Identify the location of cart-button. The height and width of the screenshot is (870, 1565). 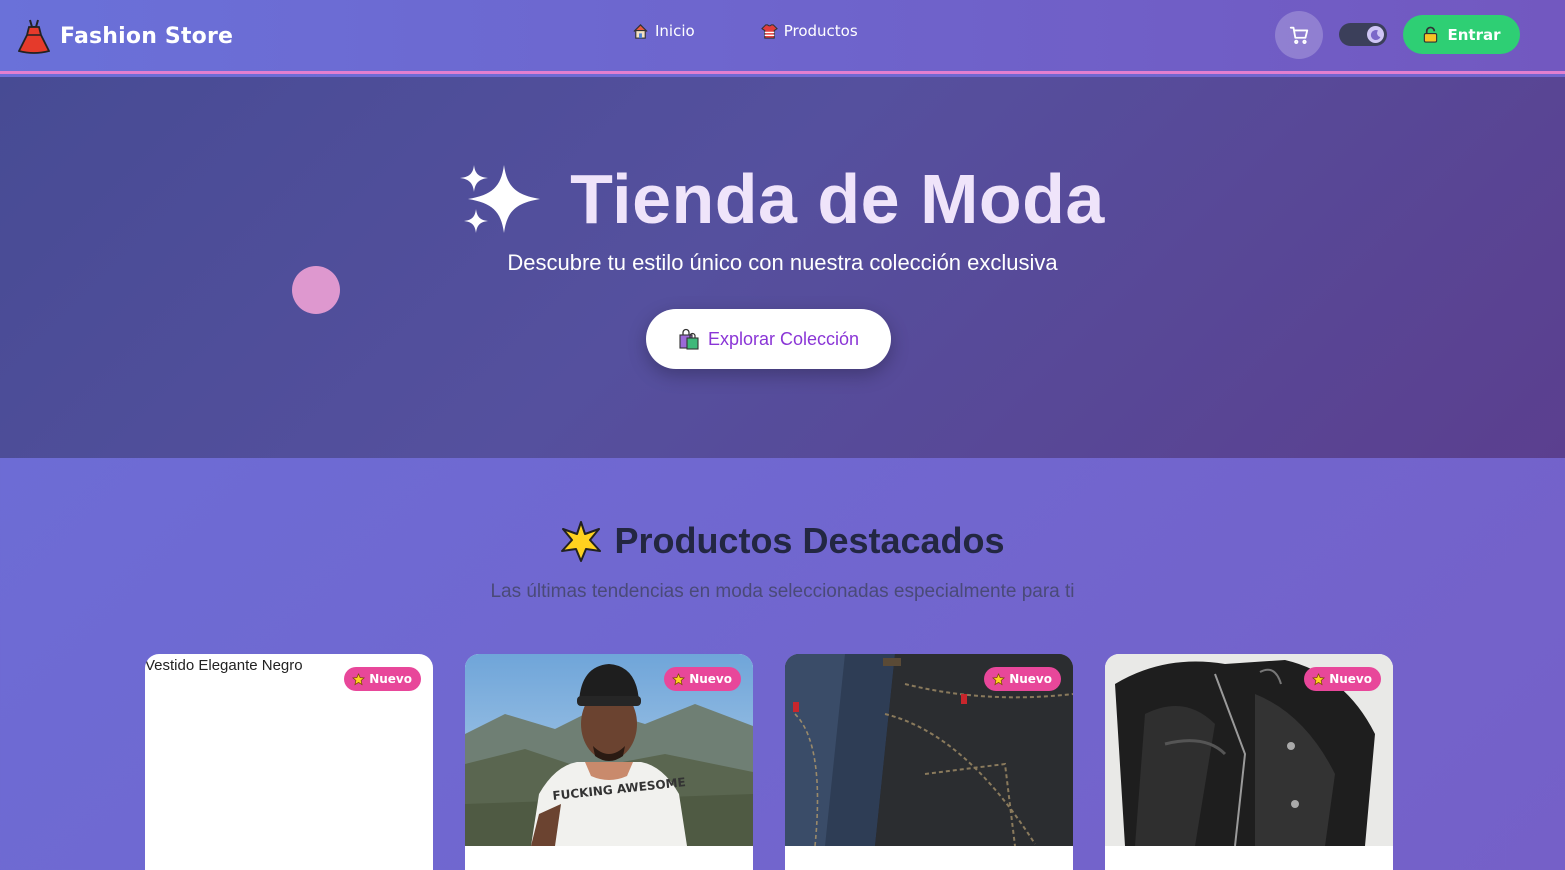
(1299, 35).